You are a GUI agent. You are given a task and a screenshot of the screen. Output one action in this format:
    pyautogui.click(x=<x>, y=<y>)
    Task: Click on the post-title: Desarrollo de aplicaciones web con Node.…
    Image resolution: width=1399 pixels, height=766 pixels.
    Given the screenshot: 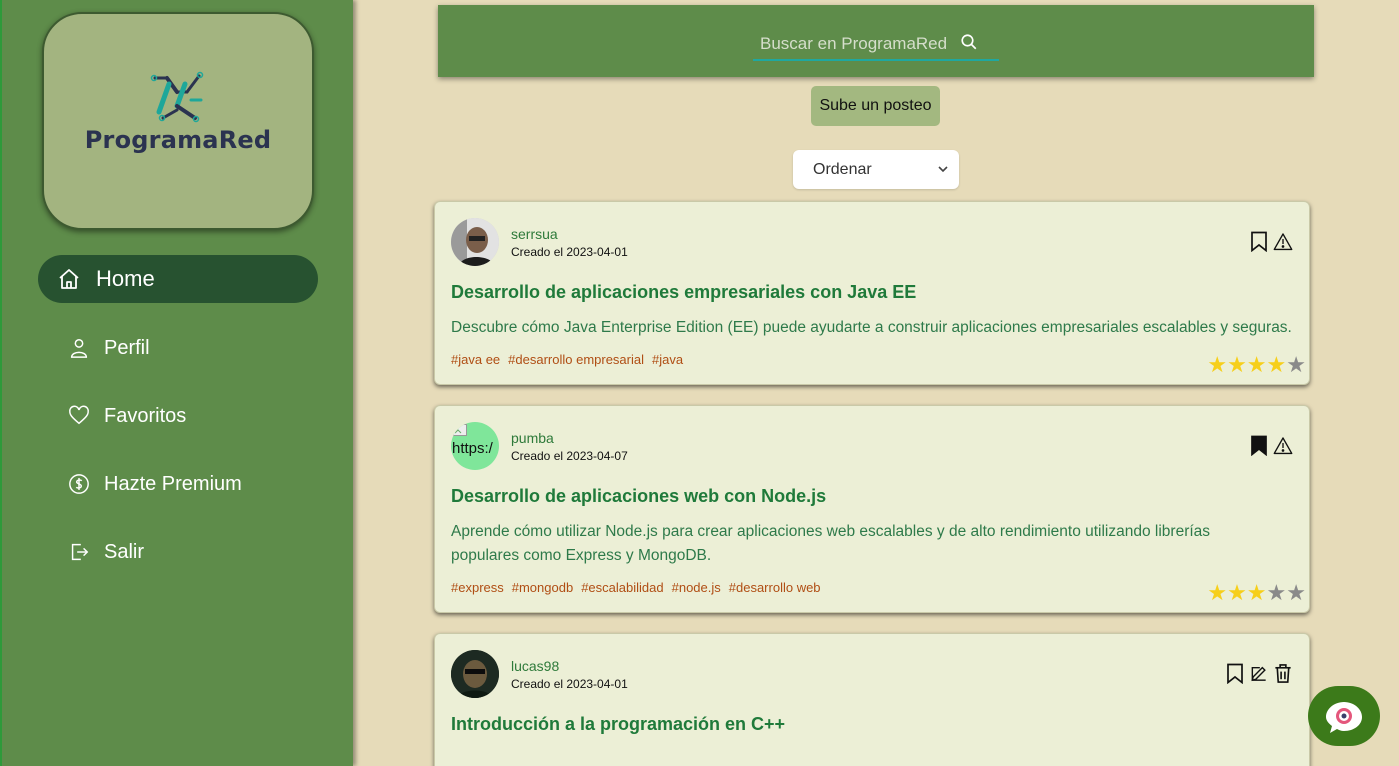 What is the action you would take?
    pyautogui.click(x=638, y=496)
    